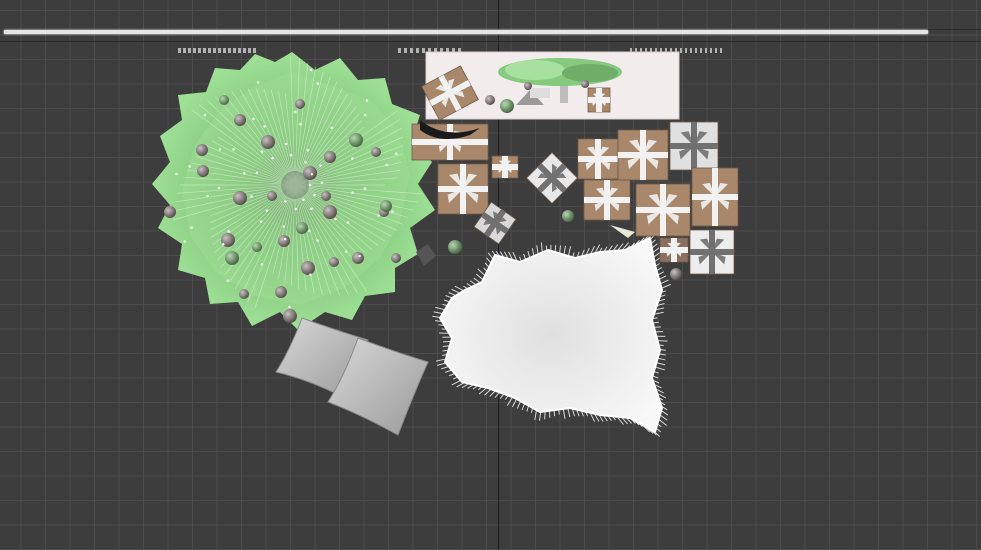 Image resolution: width=981 pixels, height=550 pixels. I want to click on christmas-tree, so click(293, 191).